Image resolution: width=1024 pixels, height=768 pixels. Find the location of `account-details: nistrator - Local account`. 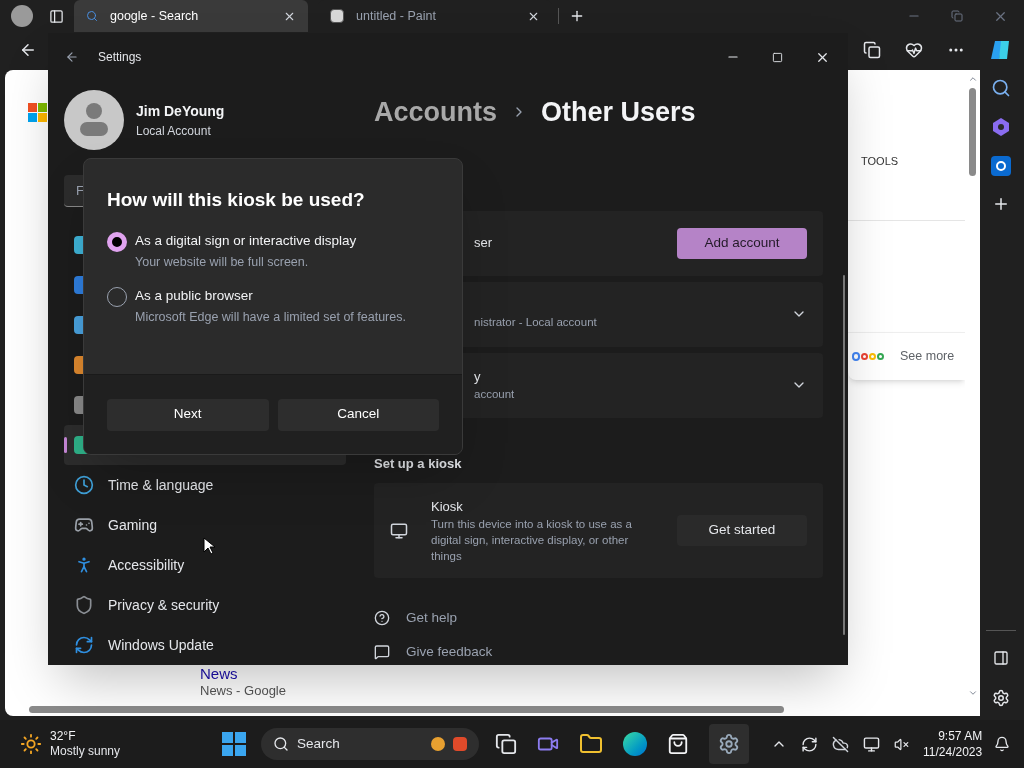

account-details: nistrator - Local account is located at coordinates (535, 323).